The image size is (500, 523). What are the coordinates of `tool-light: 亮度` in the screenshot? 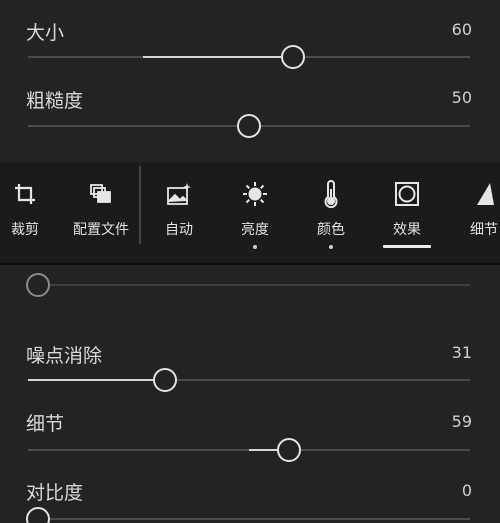 It's located at (255, 213).